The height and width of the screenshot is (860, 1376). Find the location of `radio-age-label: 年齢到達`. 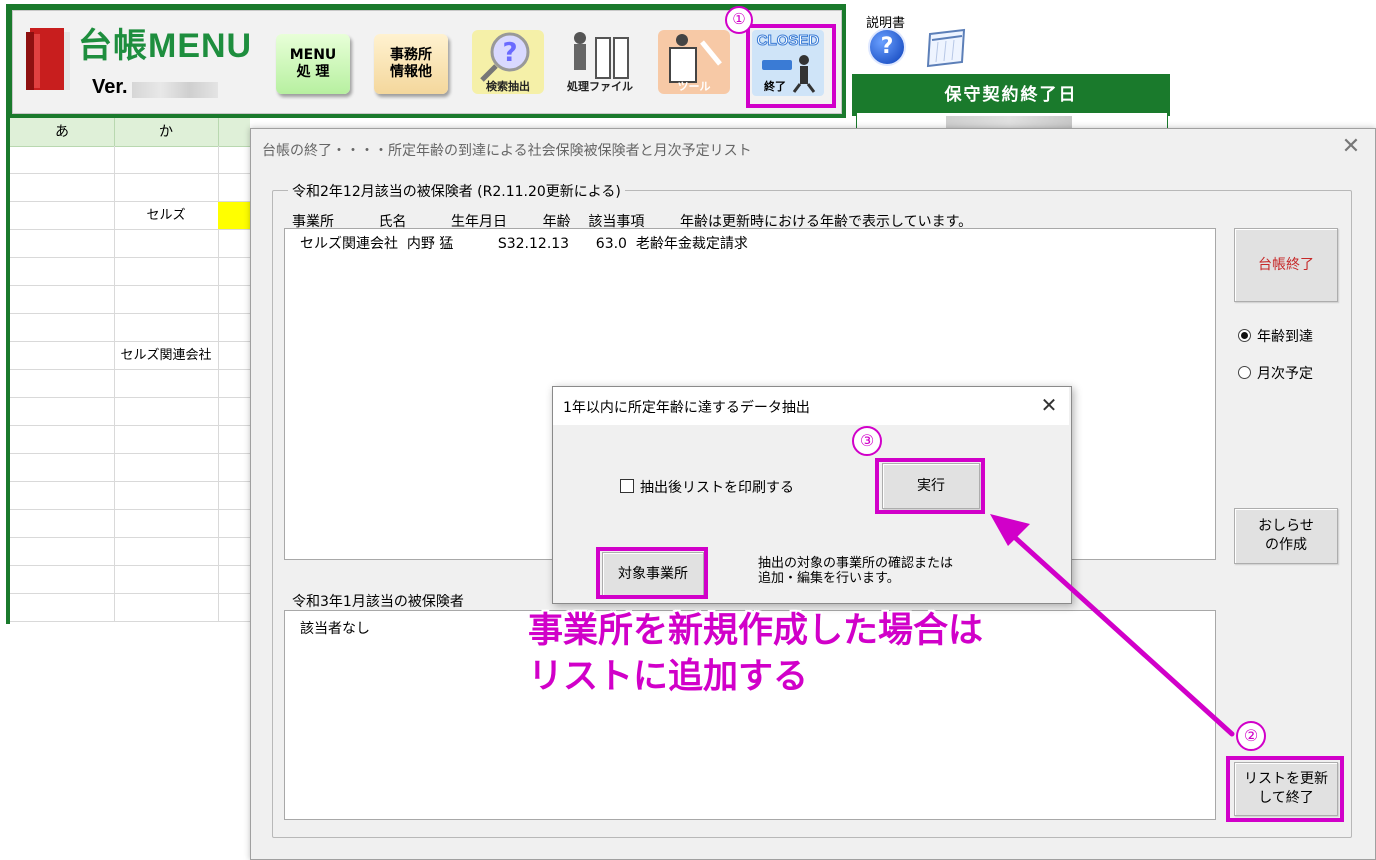

radio-age-label: 年齢到達 is located at coordinates (1285, 337).